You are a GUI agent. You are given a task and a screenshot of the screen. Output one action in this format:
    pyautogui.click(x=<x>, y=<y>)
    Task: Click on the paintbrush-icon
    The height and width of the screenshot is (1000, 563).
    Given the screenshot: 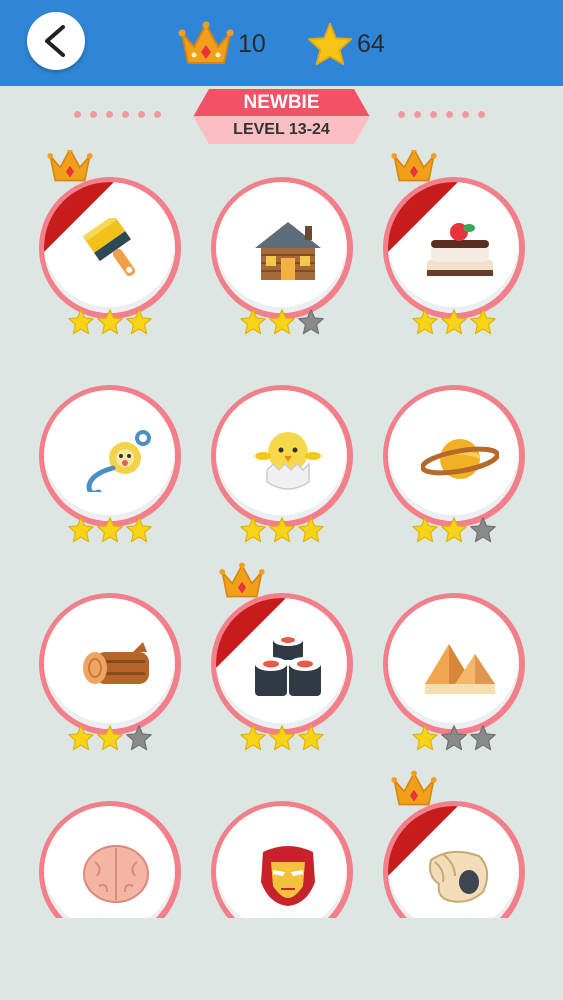 What is the action you would take?
    pyautogui.click(x=109, y=247)
    